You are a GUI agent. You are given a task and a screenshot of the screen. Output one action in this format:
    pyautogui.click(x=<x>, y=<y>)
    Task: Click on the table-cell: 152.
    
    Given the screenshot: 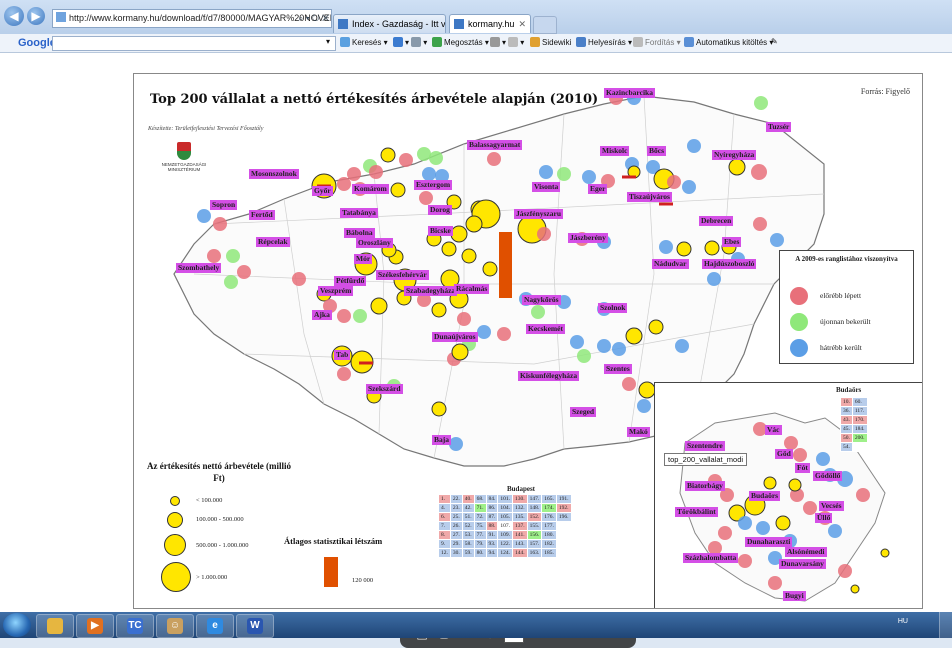 What is the action you would take?
    pyautogui.click(x=534, y=517)
    